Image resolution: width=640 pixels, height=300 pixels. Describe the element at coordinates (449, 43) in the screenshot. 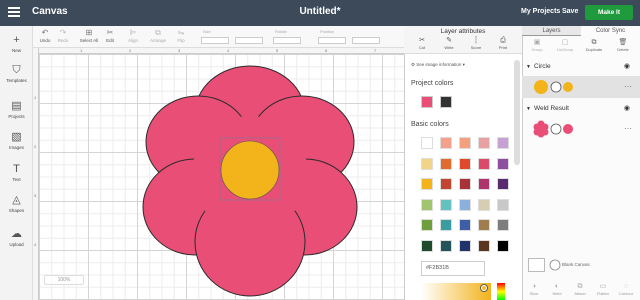

I see `write-button: ✎ Write` at that location.